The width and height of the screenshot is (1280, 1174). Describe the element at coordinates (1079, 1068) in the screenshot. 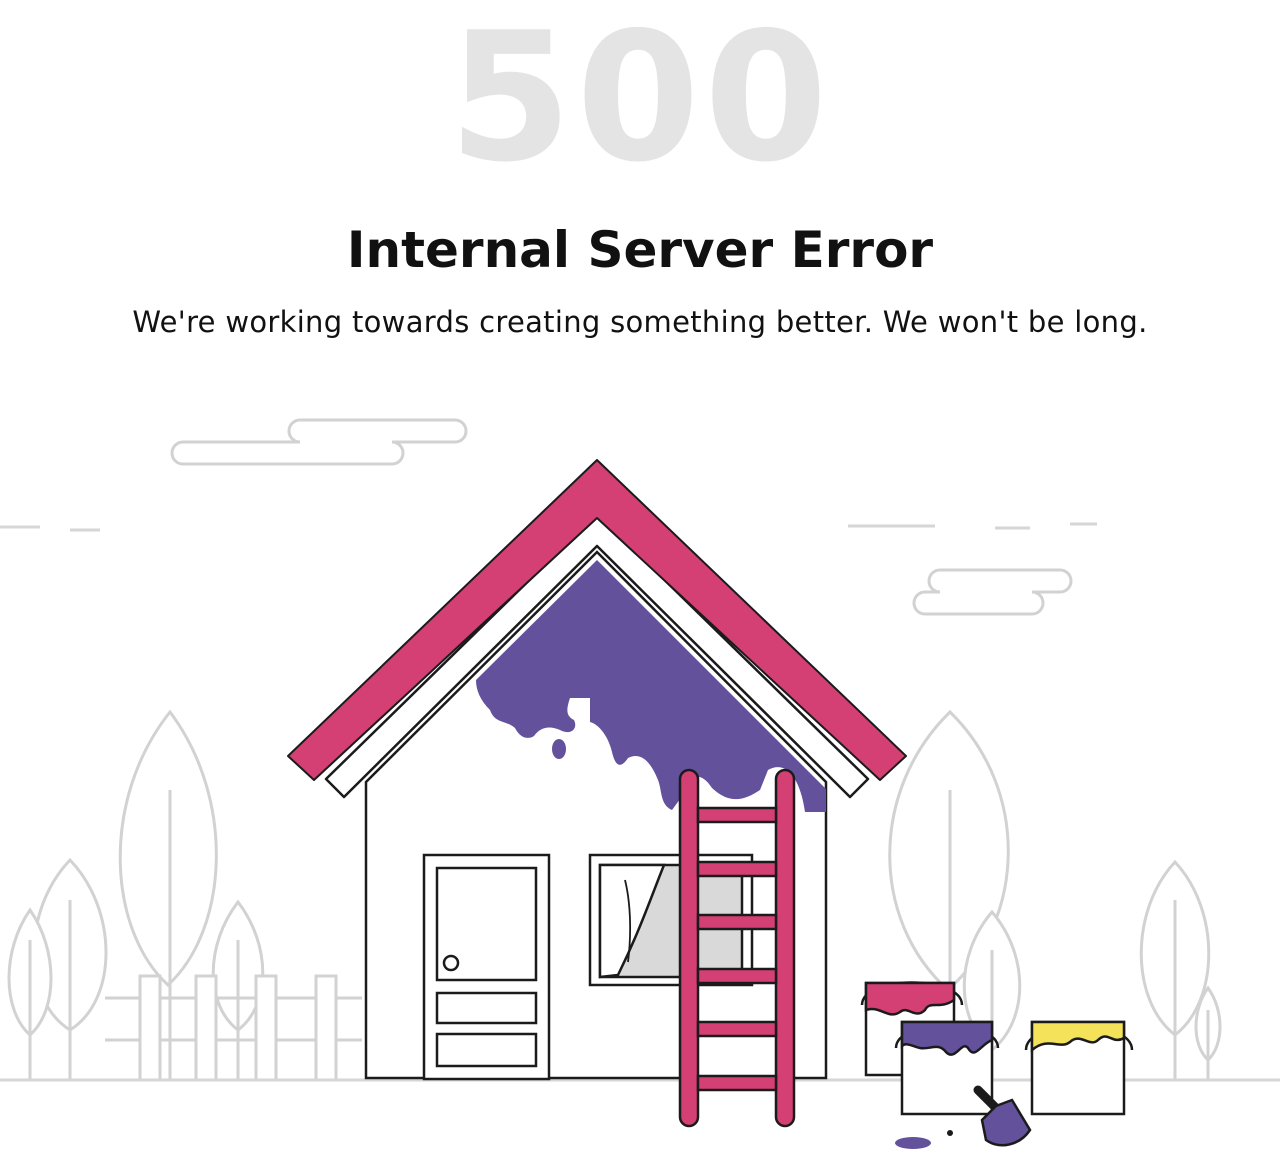

I see `paint-bucket-icon` at that location.